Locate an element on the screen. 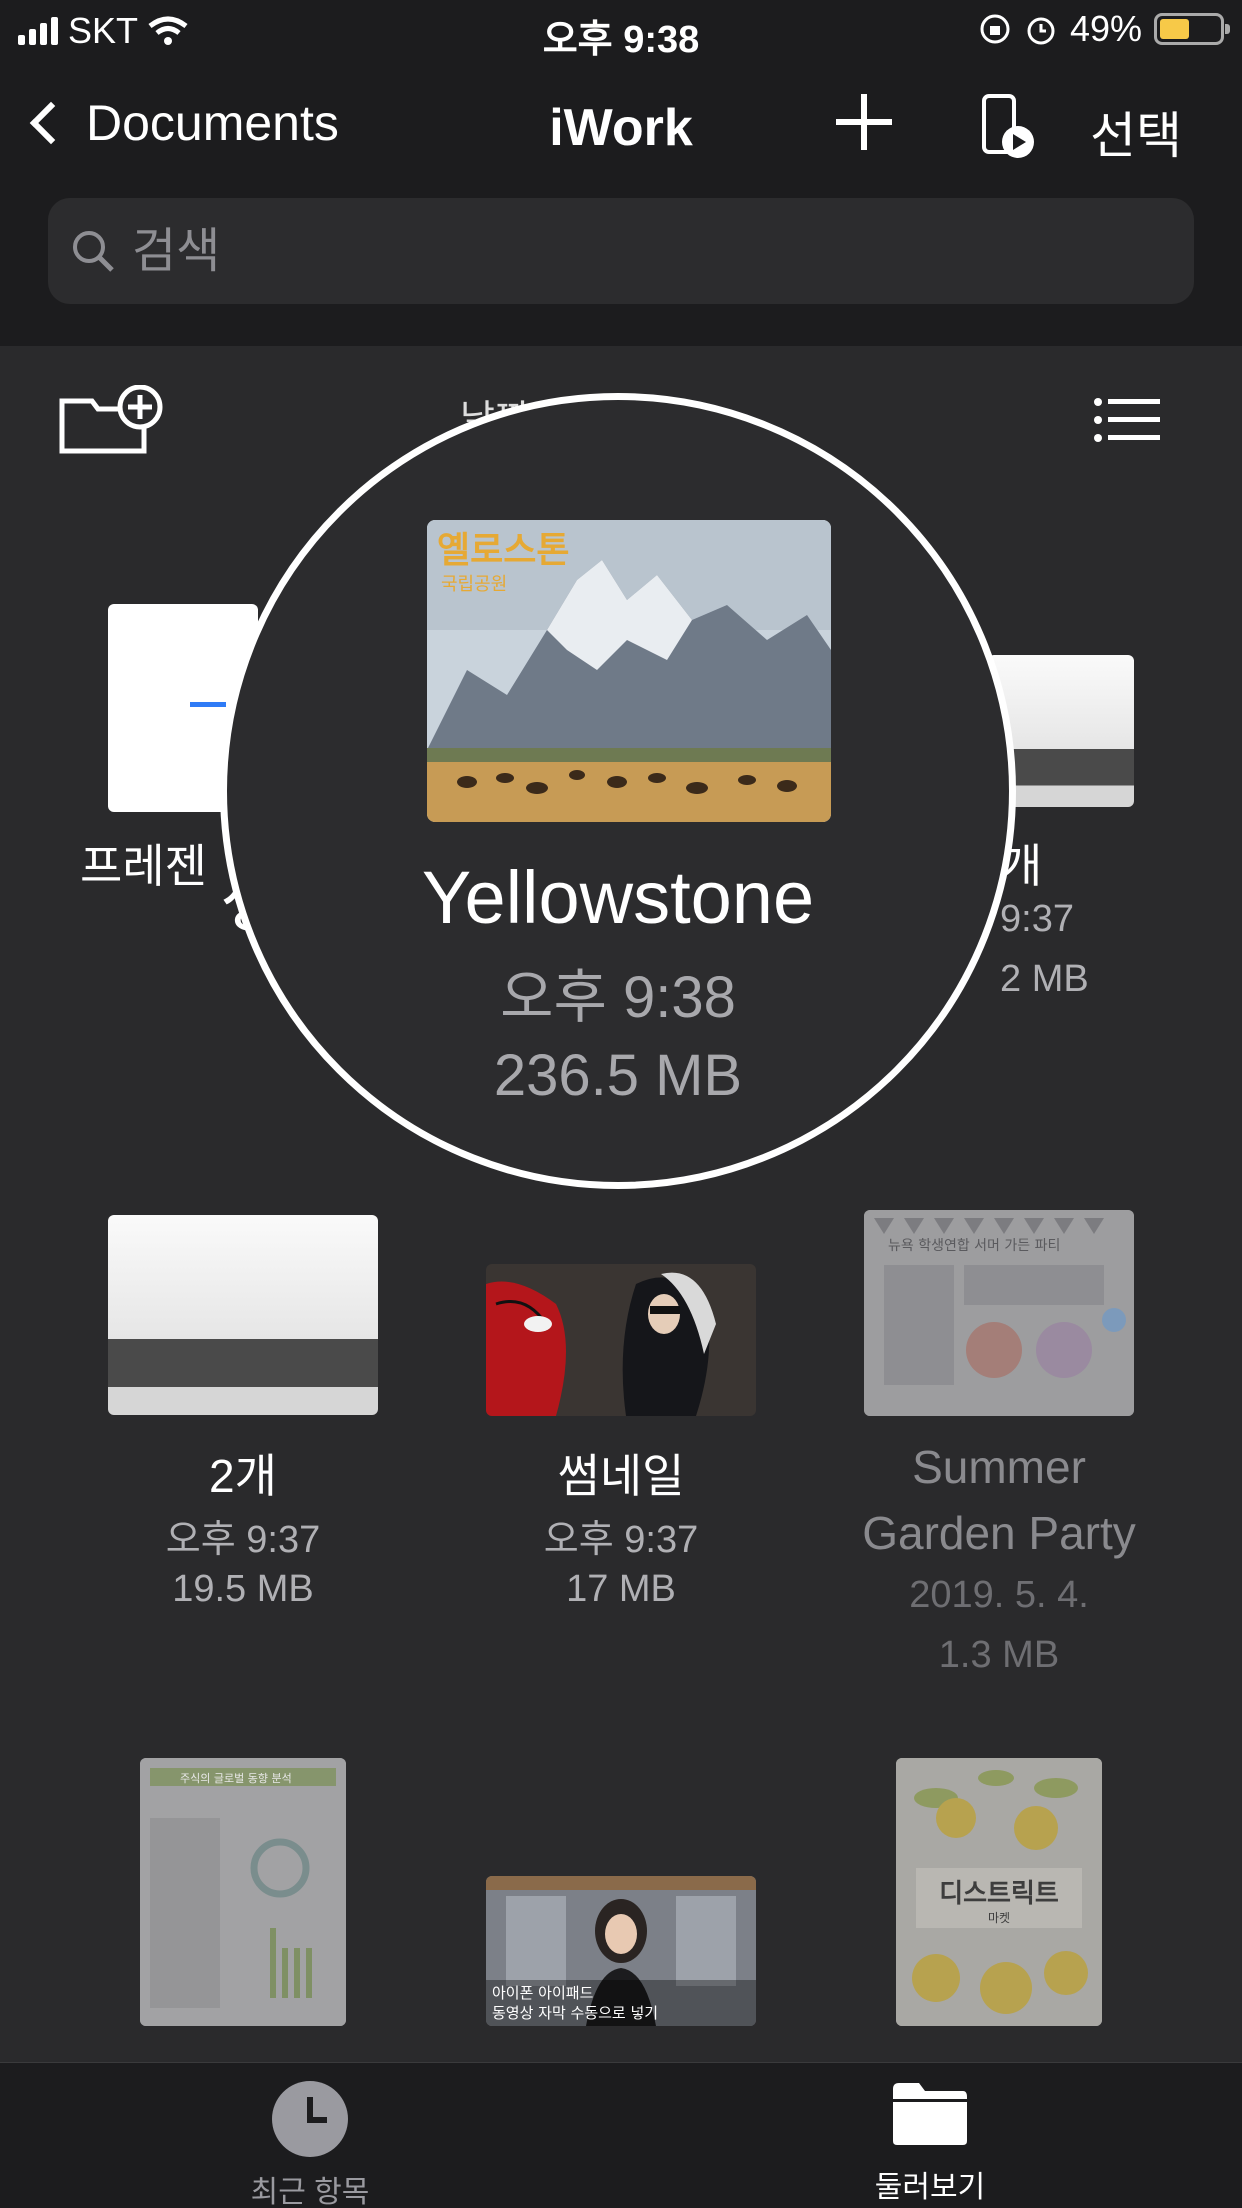  add-button is located at coordinates (864, 122).